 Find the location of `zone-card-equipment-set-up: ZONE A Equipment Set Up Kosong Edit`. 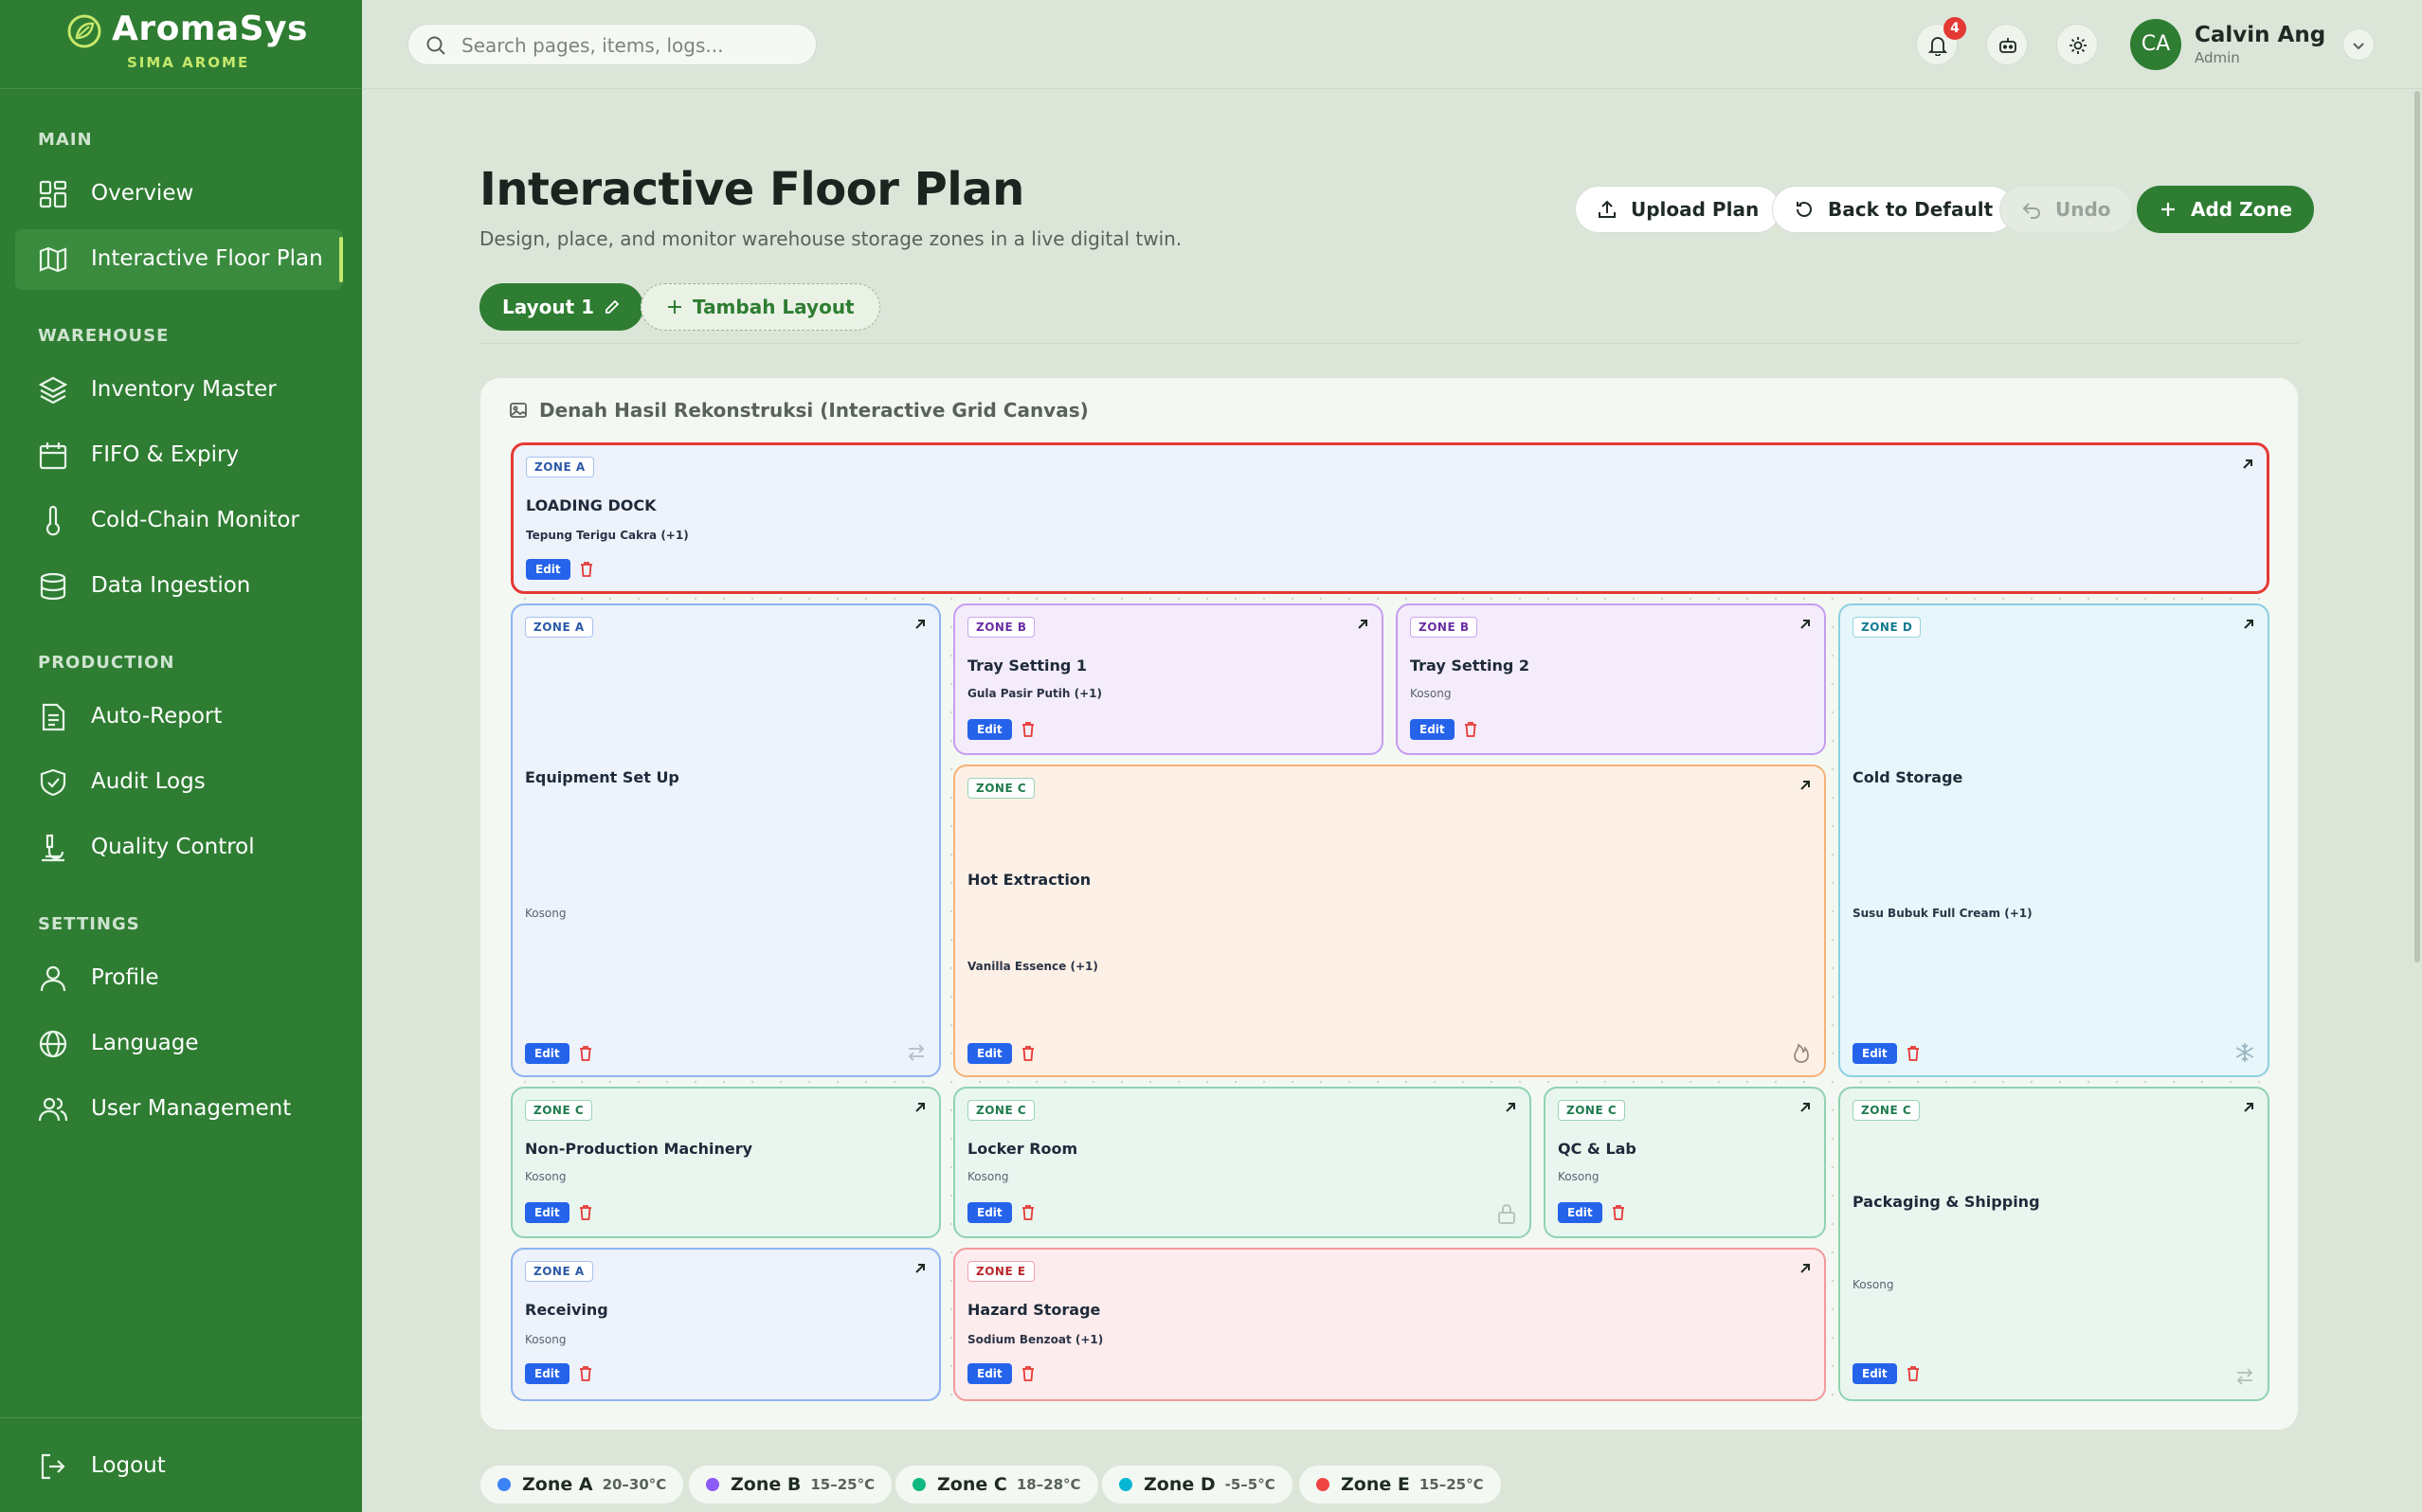

zone-card-equipment-set-up: ZONE A Equipment Set Up Kosong Edit is located at coordinates (726, 840).